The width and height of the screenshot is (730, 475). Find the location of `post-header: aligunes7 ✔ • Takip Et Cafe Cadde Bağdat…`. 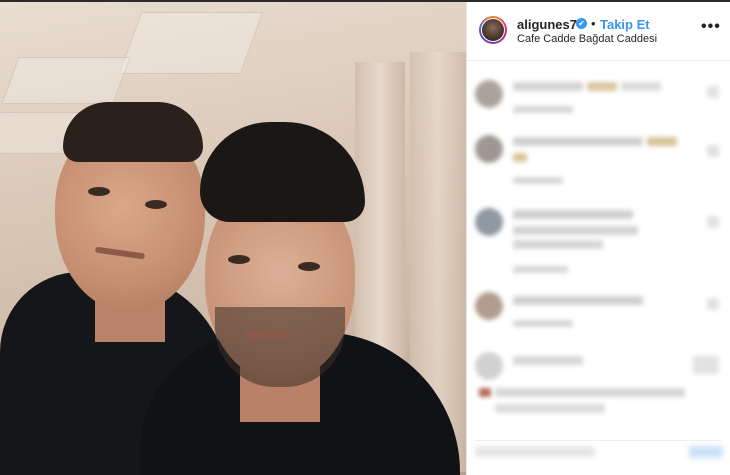

post-header: aligunes7 ✔ • Takip Et Cafe Cadde Bağdat… is located at coordinates (598, 31).